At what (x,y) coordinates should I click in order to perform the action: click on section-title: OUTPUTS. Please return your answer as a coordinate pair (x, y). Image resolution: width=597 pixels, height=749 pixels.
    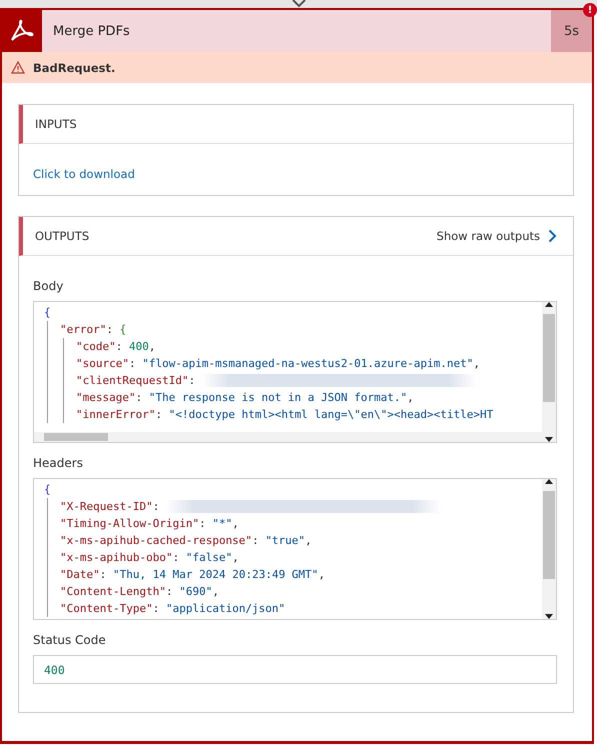
    Looking at the image, I should click on (62, 236).